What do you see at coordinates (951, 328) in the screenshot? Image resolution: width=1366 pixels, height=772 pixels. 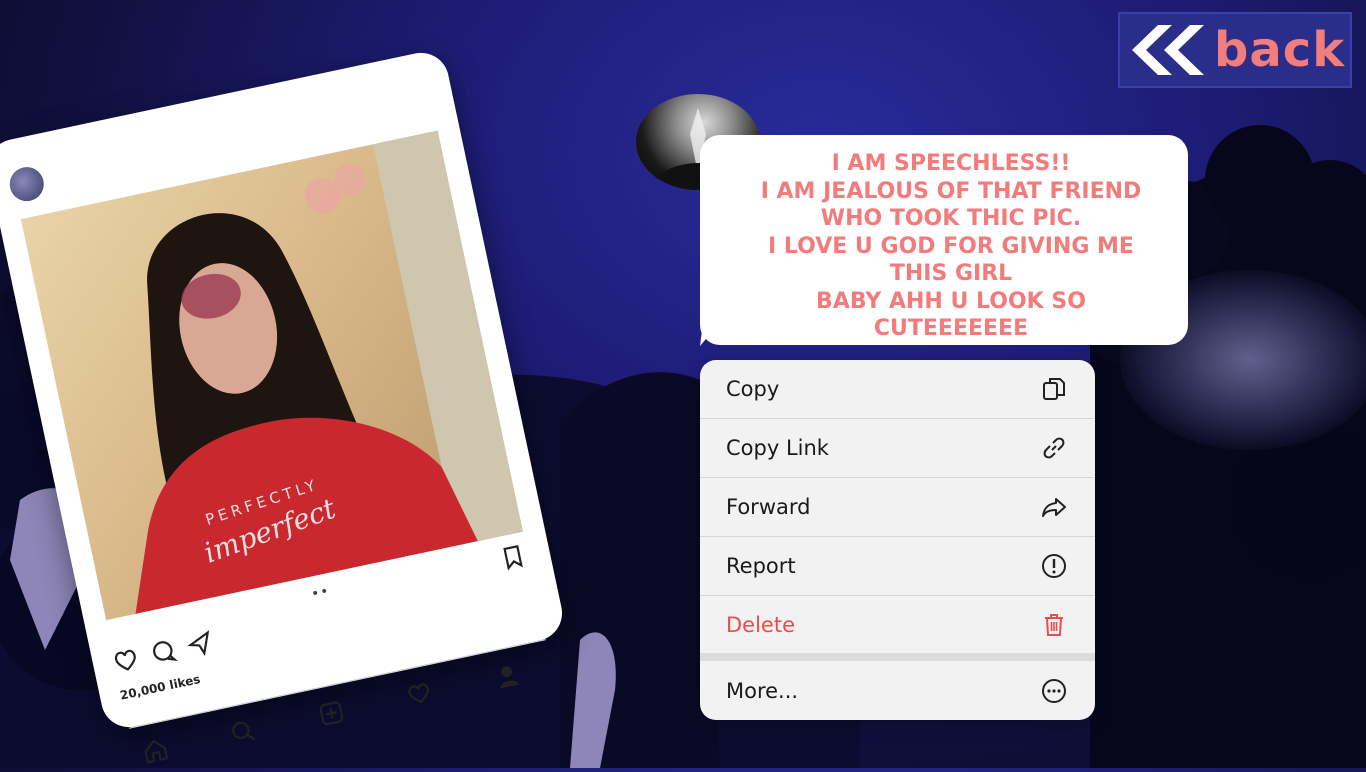 I see `comment-line: cuteeeeeee` at bounding box center [951, 328].